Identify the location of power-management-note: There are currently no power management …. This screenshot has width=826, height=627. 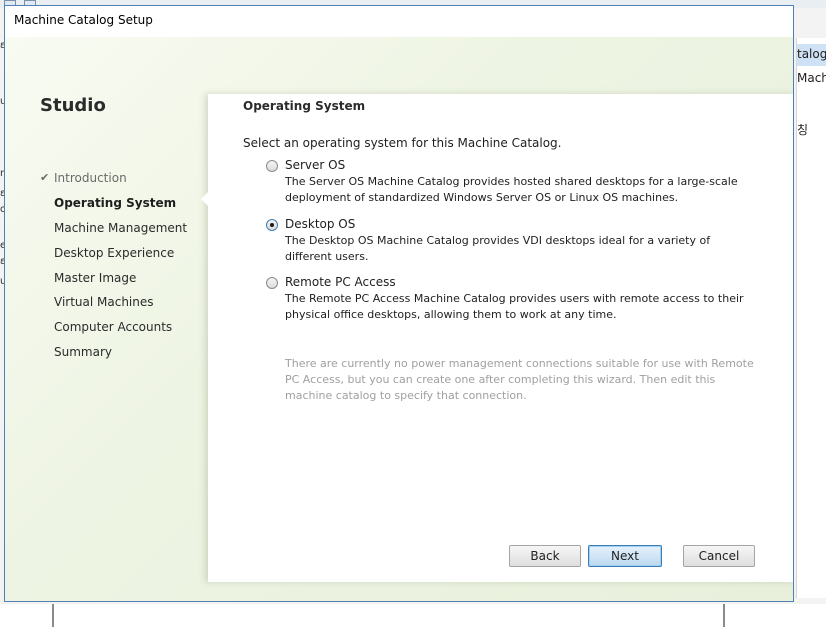
(519, 379).